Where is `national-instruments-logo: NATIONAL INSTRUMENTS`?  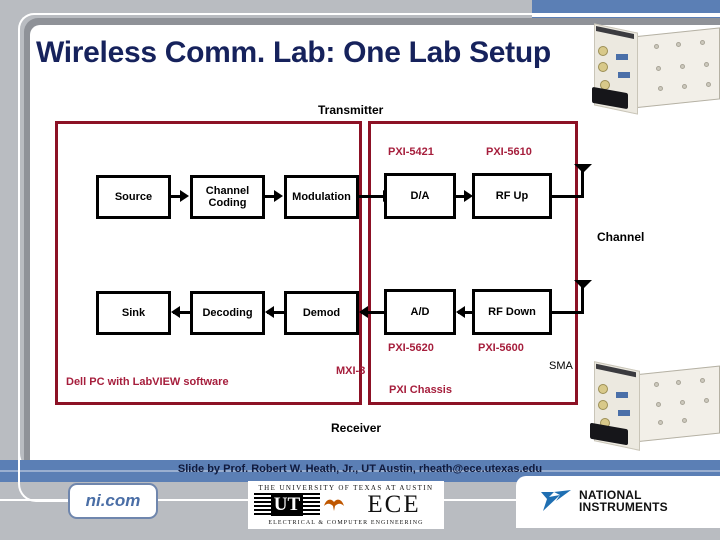 national-instruments-logo: NATIONAL INSTRUMENTS is located at coordinates (625, 501).